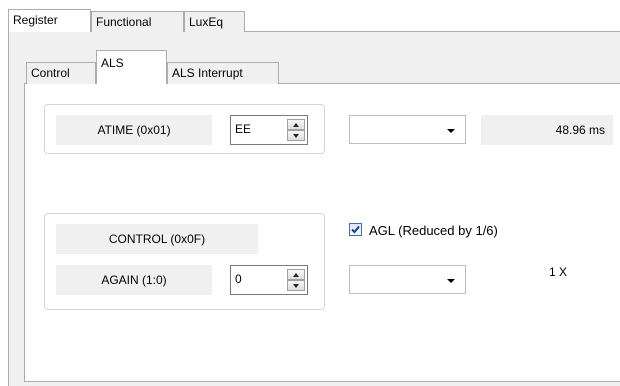 This screenshot has width=620, height=386. What do you see at coordinates (558, 272) in the screenshot?
I see `gain-readout: 1 X` at bounding box center [558, 272].